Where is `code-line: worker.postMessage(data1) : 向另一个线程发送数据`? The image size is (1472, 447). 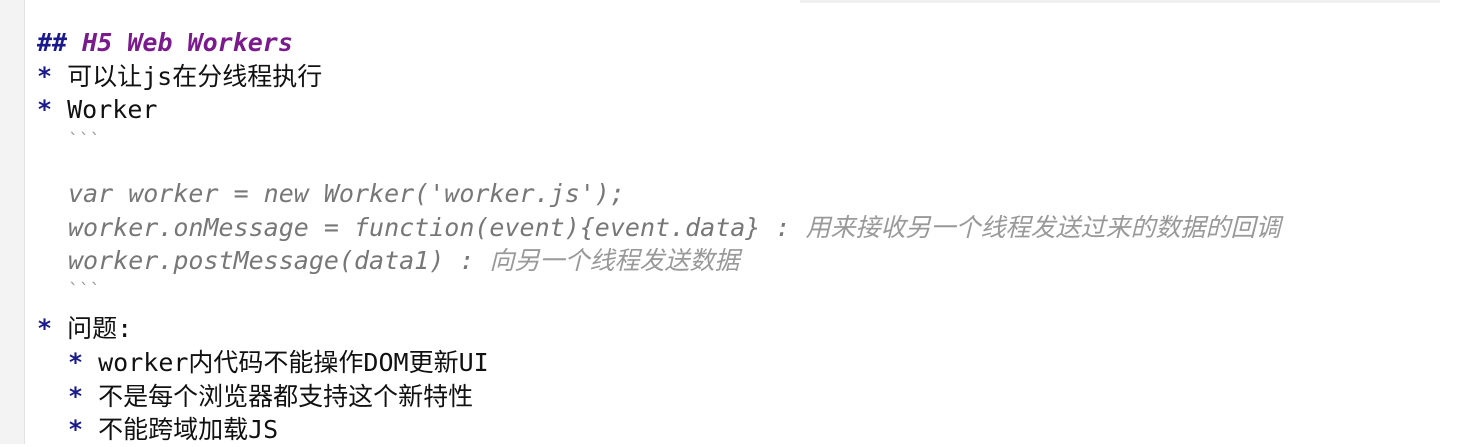
code-line: worker.postMessage(data1) : 向另一个线程发送数据 is located at coordinates (754, 261).